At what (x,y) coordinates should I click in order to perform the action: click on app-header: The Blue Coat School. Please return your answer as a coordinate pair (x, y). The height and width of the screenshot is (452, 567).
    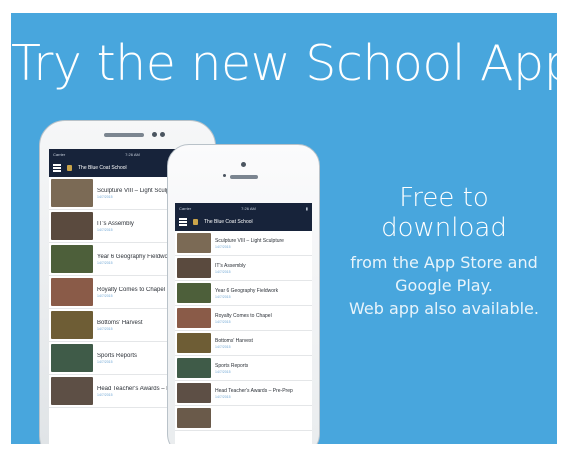
    Looking at the image, I should click on (243, 222).